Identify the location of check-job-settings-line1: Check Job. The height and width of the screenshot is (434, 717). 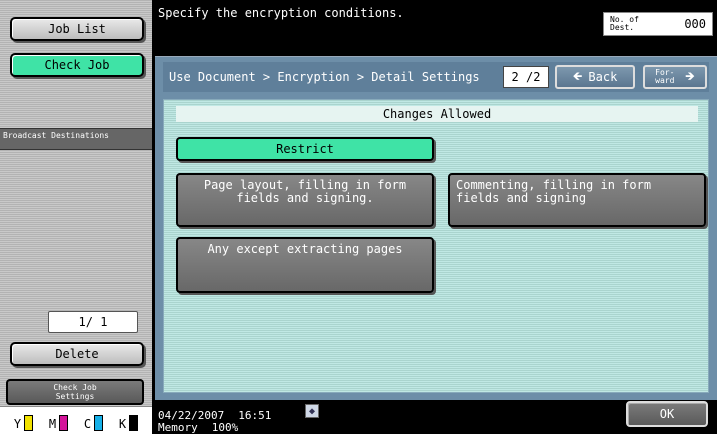
(75, 387).